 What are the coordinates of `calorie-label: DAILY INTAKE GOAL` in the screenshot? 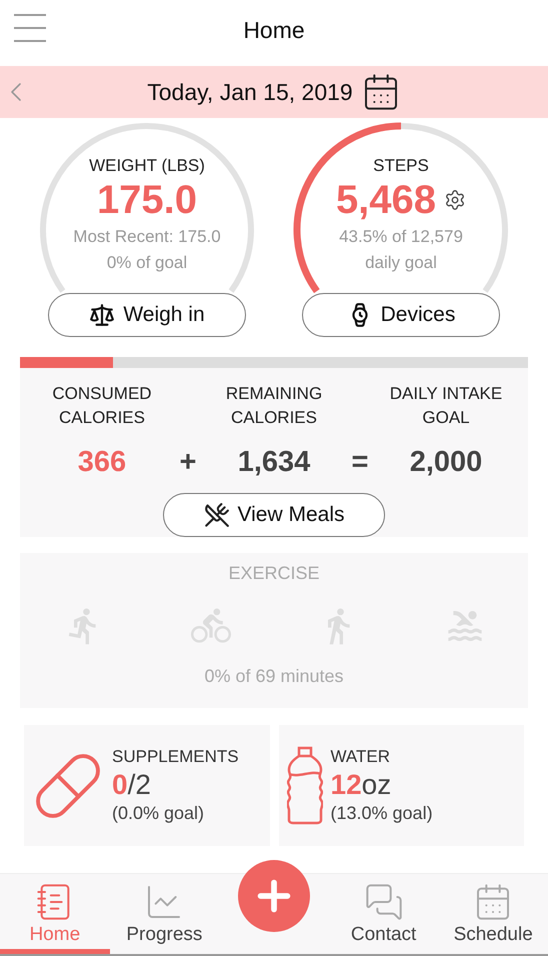 It's located at (446, 406).